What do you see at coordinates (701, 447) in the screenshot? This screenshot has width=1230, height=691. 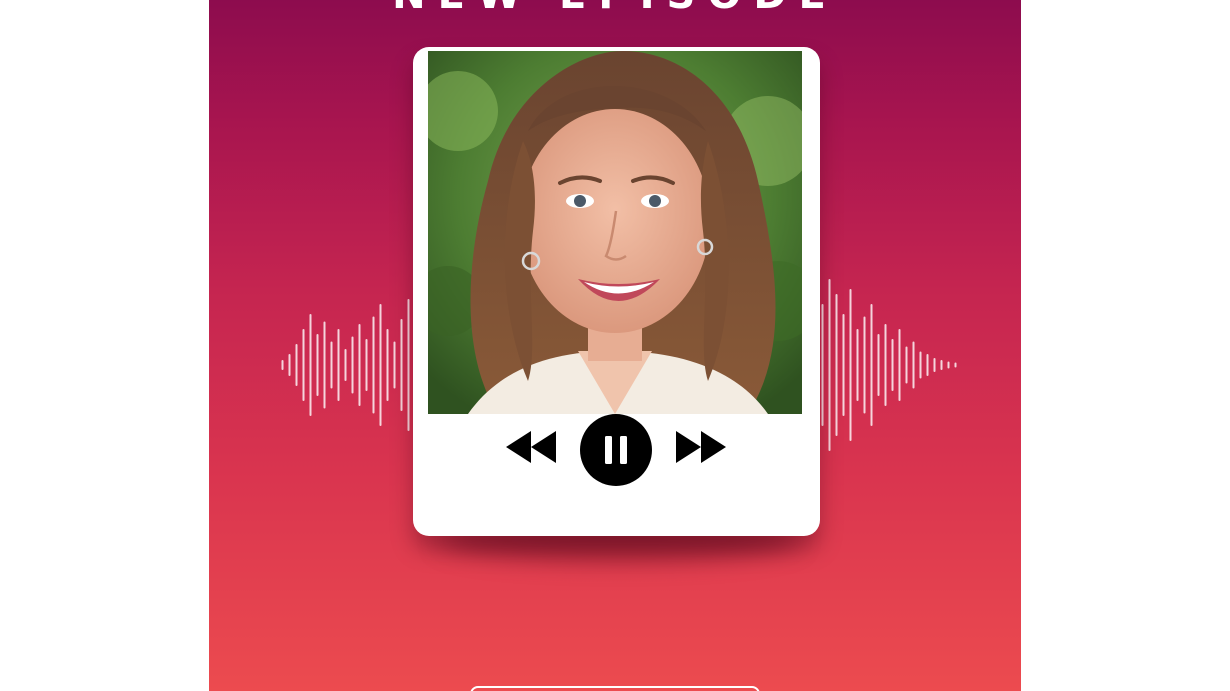 I see `fast-forward-icon` at bounding box center [701, 447].